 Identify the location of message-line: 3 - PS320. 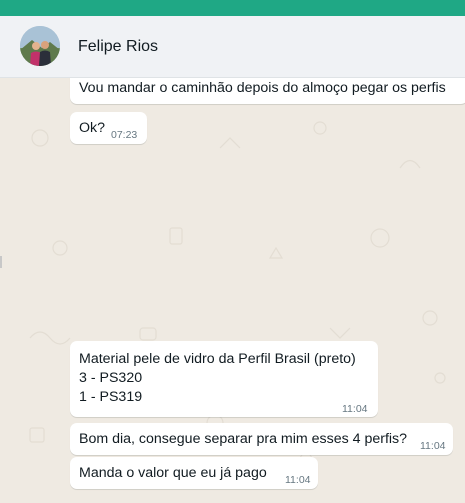
(111, 378).